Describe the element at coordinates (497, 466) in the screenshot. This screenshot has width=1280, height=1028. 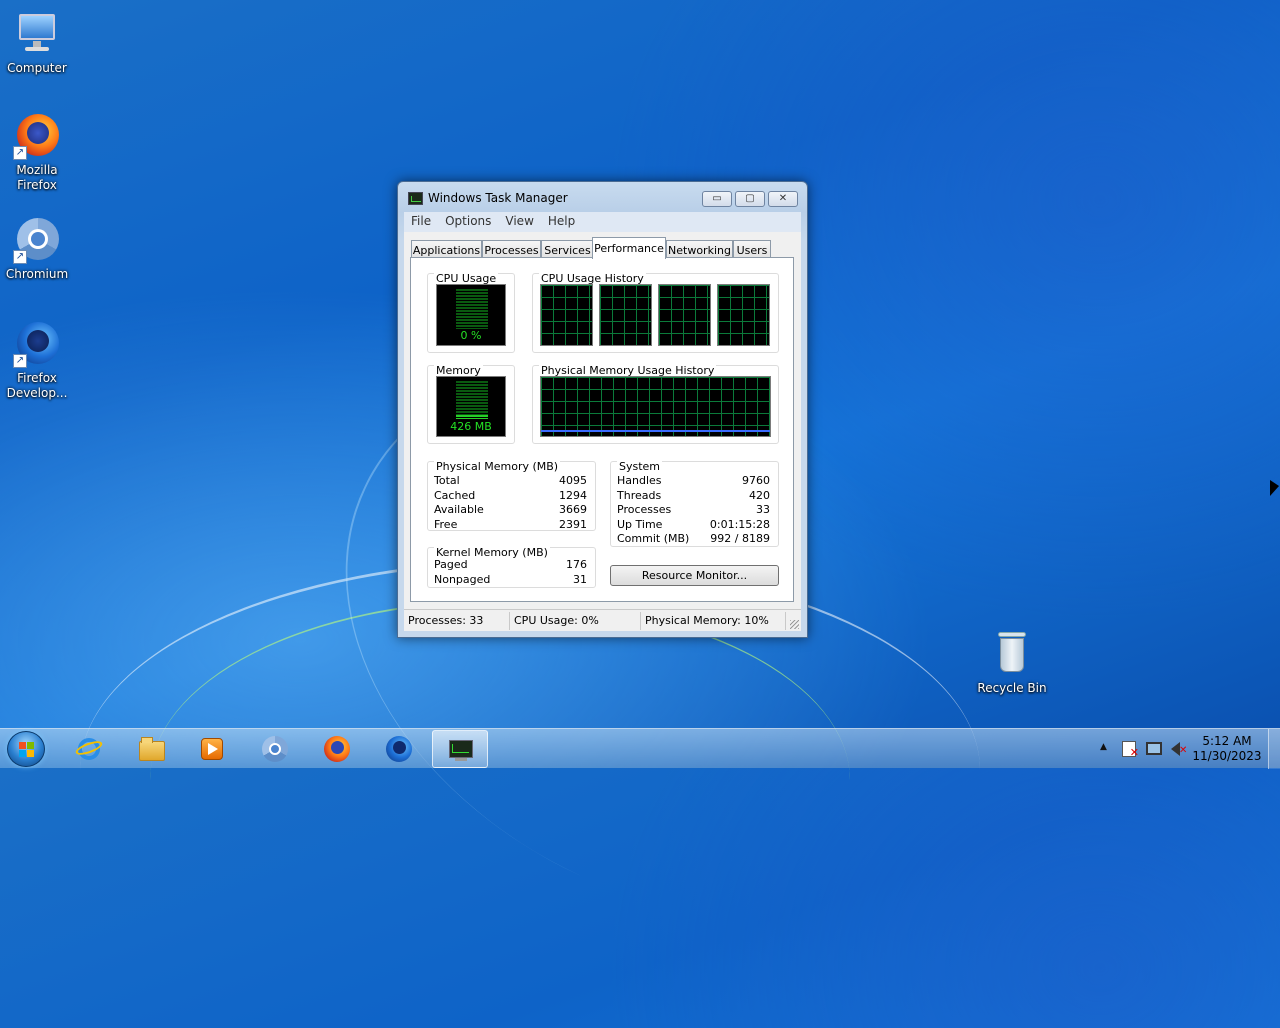
I see `physical-memory-title: Physical Memory (MB)` at that location.